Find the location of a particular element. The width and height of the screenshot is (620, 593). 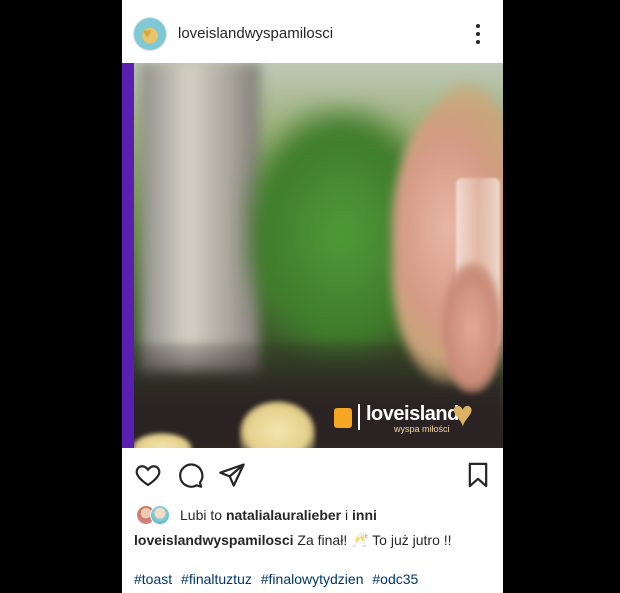

likes-user: natalialauralieber is located at coordinates (283, 515).